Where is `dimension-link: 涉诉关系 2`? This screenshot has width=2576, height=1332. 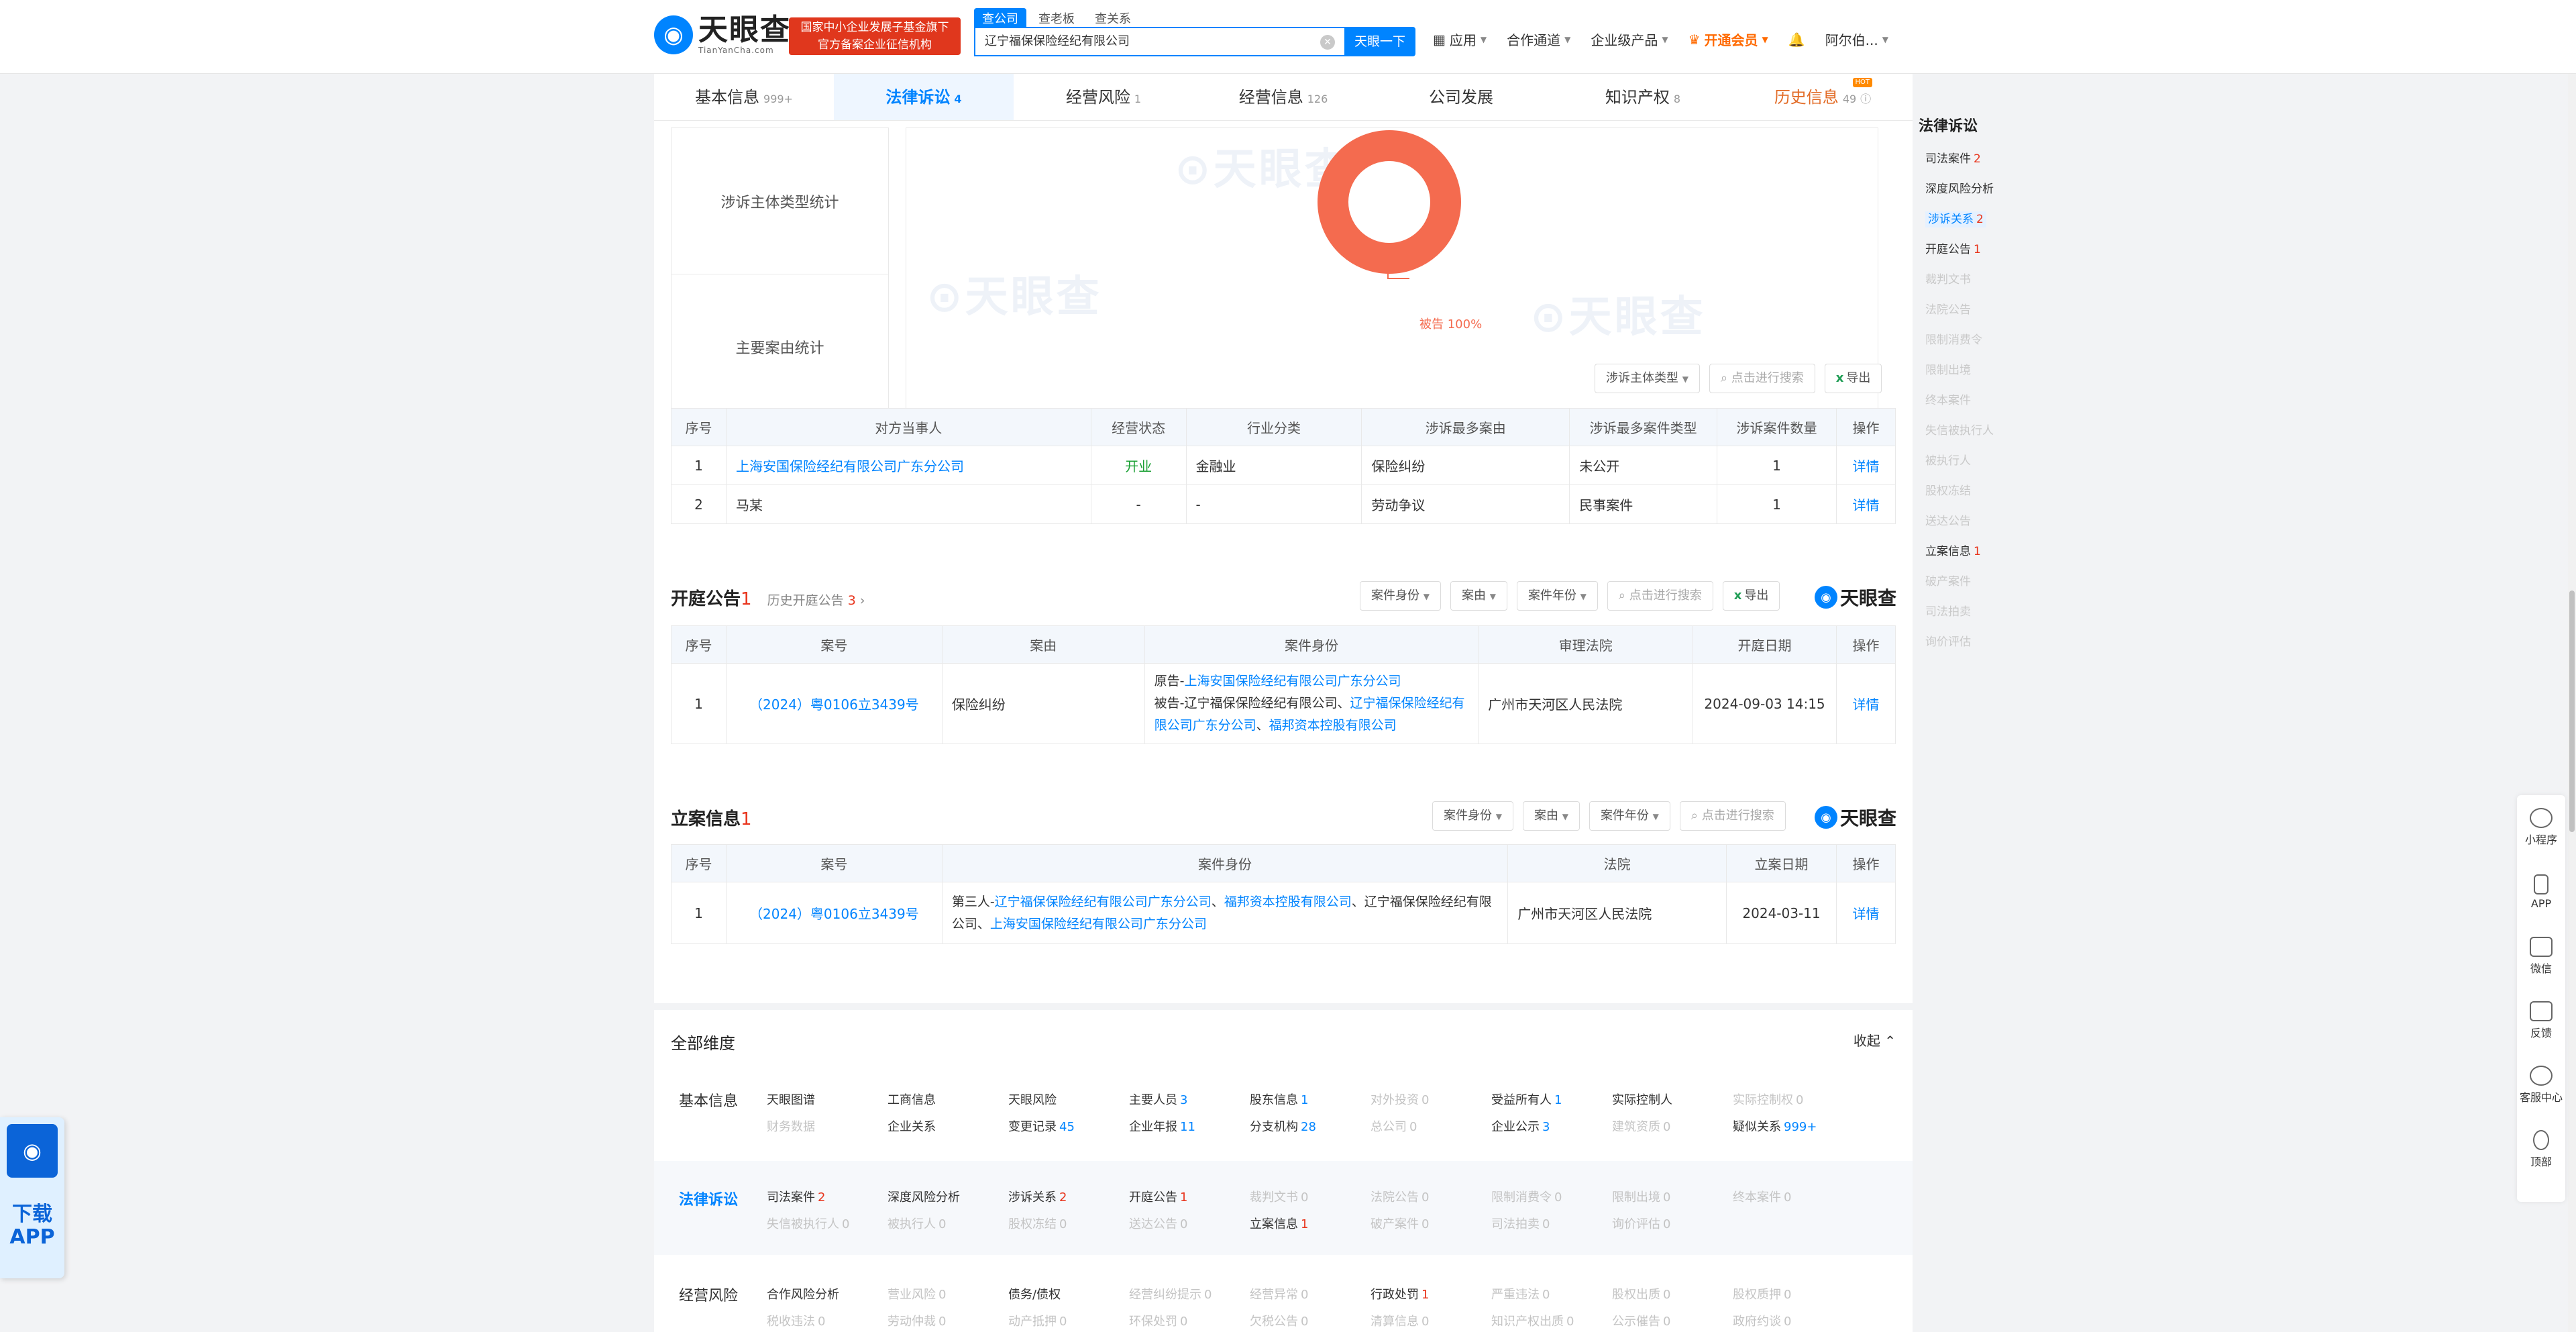 dimension-link: 涉诉关系 2 is located at coordinates (1068, 1196).